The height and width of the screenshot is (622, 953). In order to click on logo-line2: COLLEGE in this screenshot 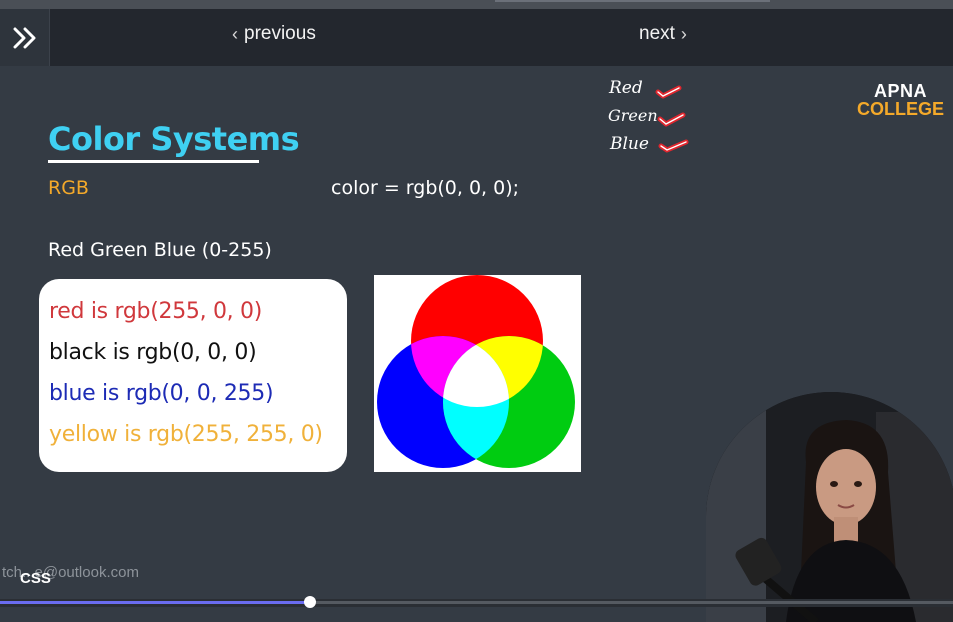, I will do `click(901, 109)`.